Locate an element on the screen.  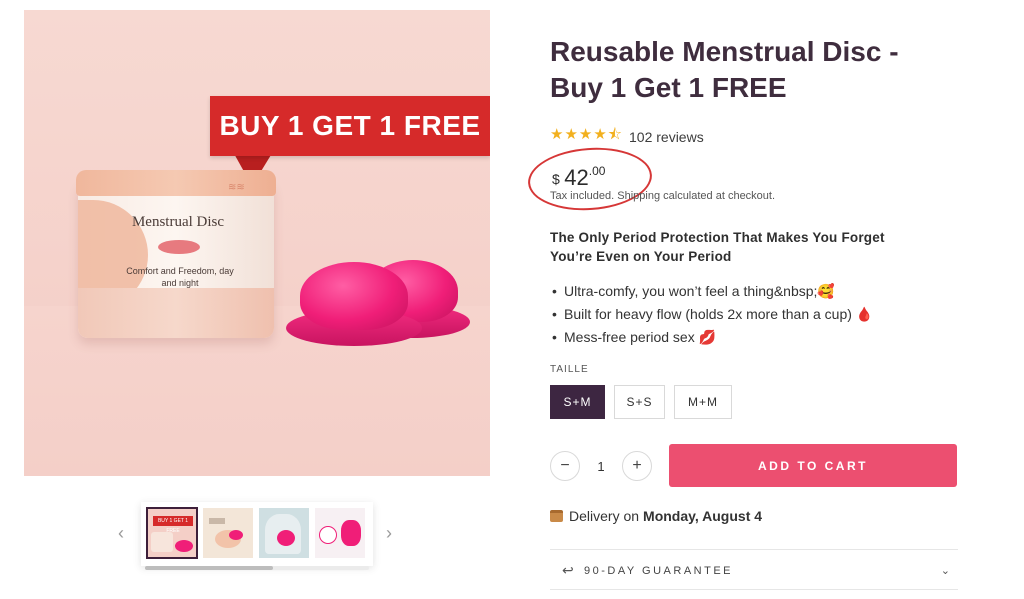
promo-banner: BUY 1 GET 1 FREE is located at coordinates (350, 126).